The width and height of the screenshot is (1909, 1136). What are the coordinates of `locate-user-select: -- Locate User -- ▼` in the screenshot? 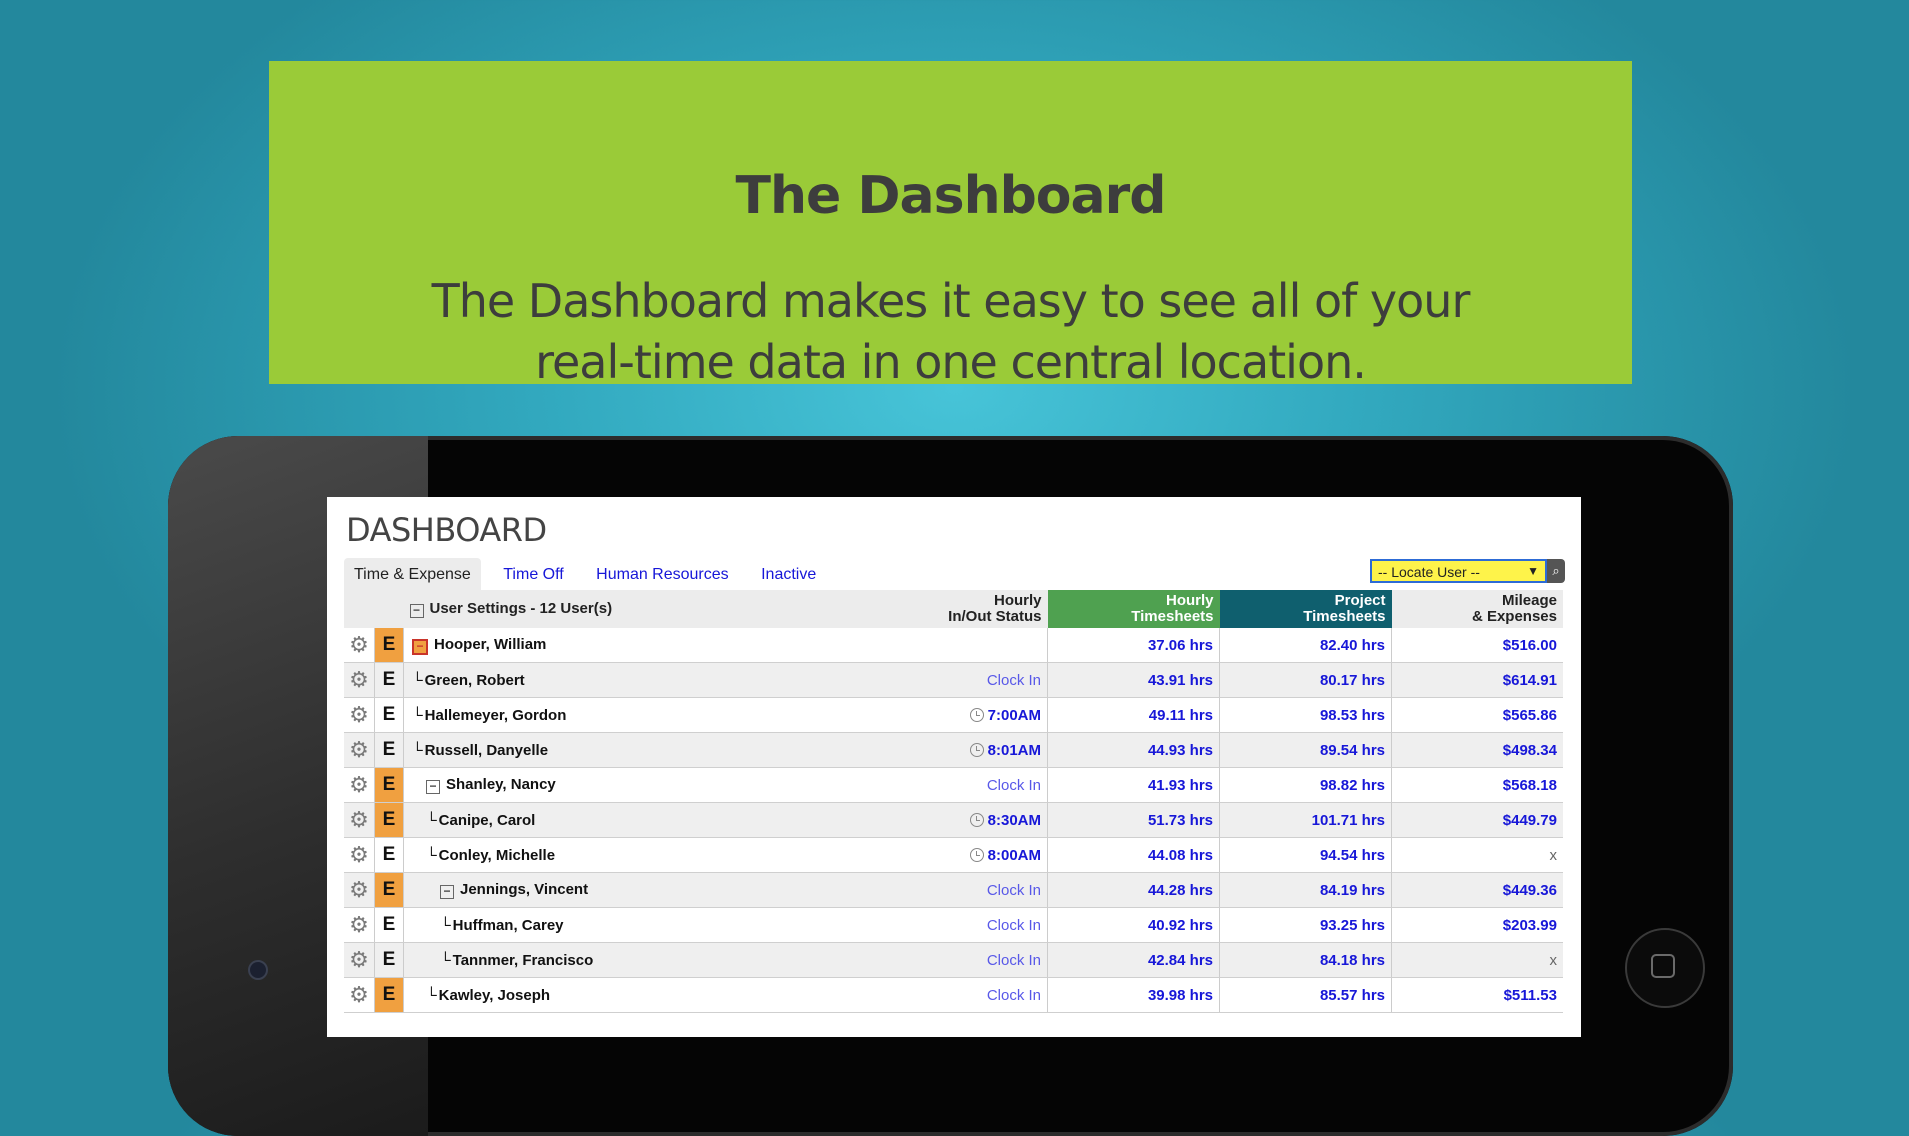 It's located at (1458, 571).